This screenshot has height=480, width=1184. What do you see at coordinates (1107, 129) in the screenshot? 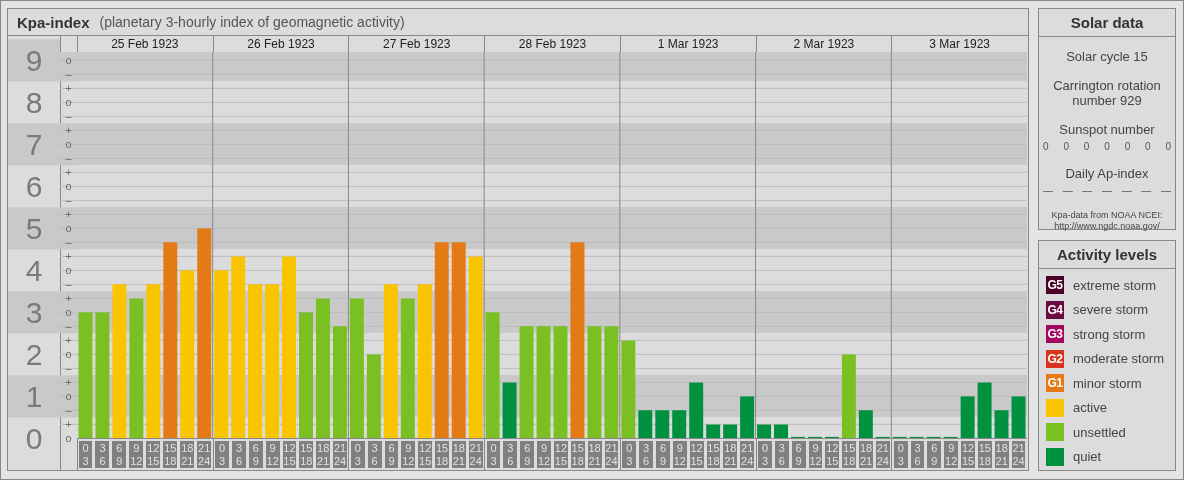
I see `sunspot-label: Sunspot number` at bounding box center [1107, 129].